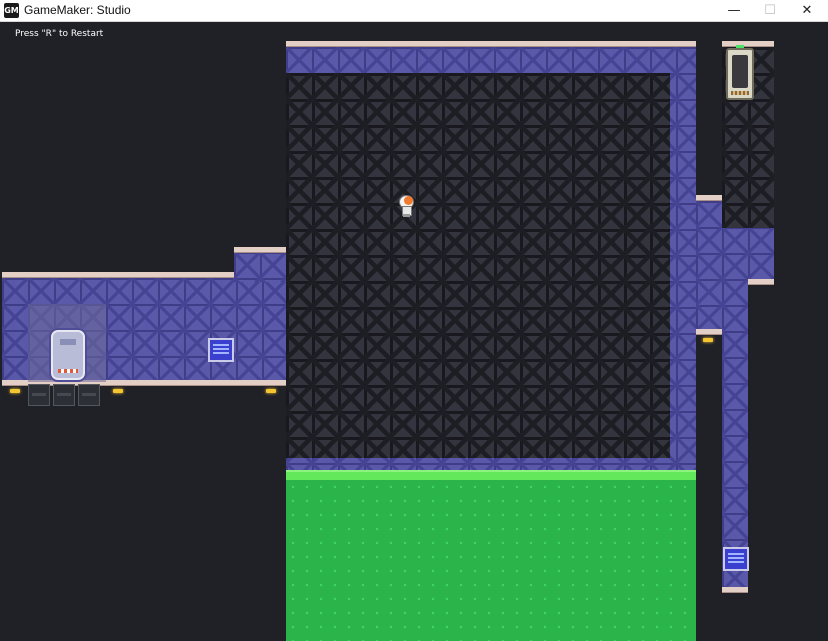 This screenshot has height=641, width=828. Describe the element at coordinates (740, 93) in the screenshot. I see `door-grate` at that location.